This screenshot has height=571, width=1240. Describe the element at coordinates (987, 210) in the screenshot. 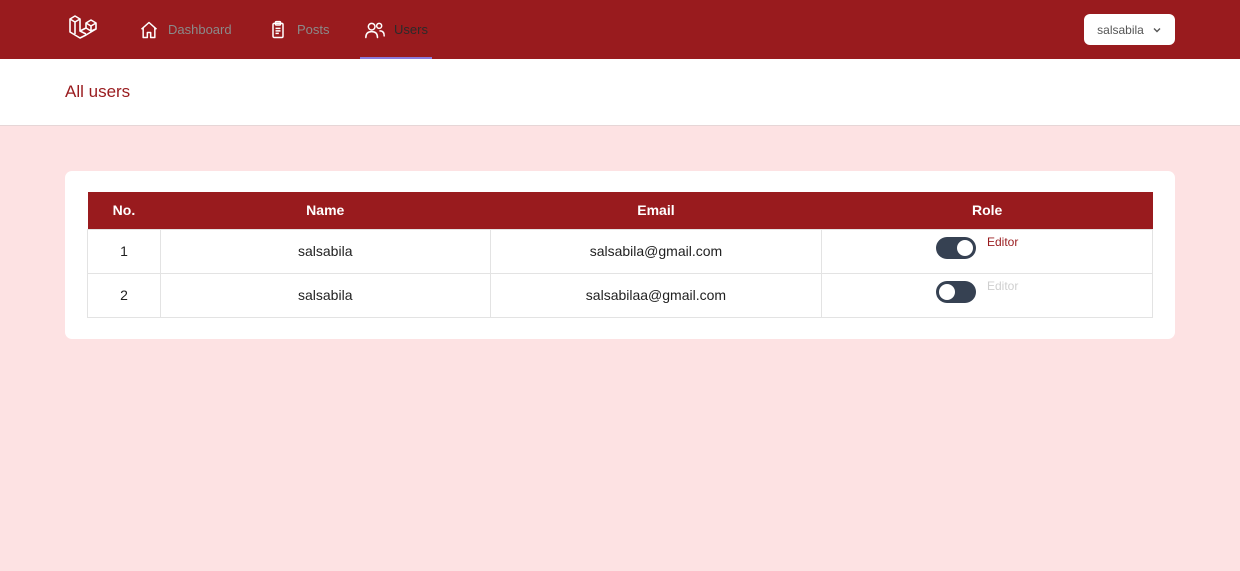

I see `column-header-role: Role` at that location.